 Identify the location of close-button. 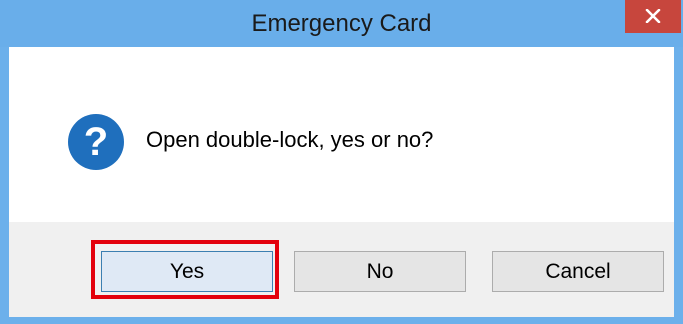
(653, 16).